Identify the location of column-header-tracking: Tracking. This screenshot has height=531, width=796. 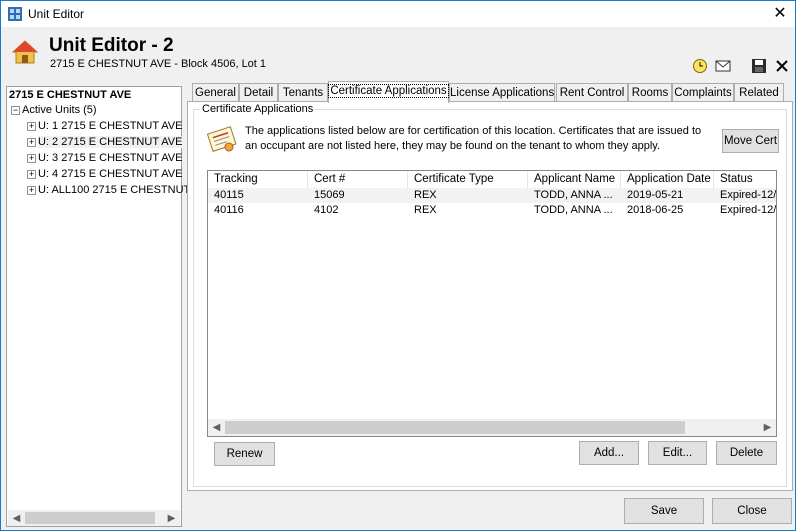
(258, 179).